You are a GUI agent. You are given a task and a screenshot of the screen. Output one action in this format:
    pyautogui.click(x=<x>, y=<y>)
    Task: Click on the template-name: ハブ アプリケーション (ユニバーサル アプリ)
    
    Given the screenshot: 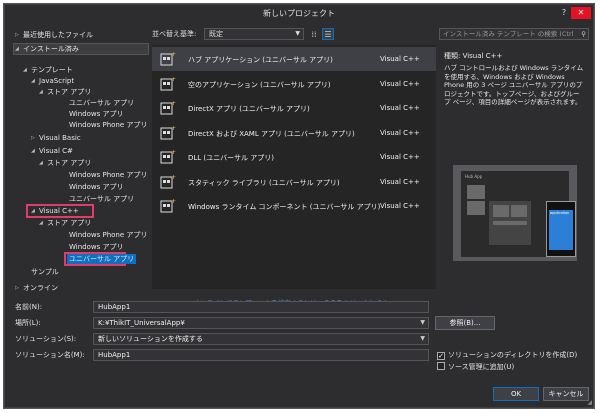 What is the action you would take?
    pyautogui.click(x=260, y=60)
    